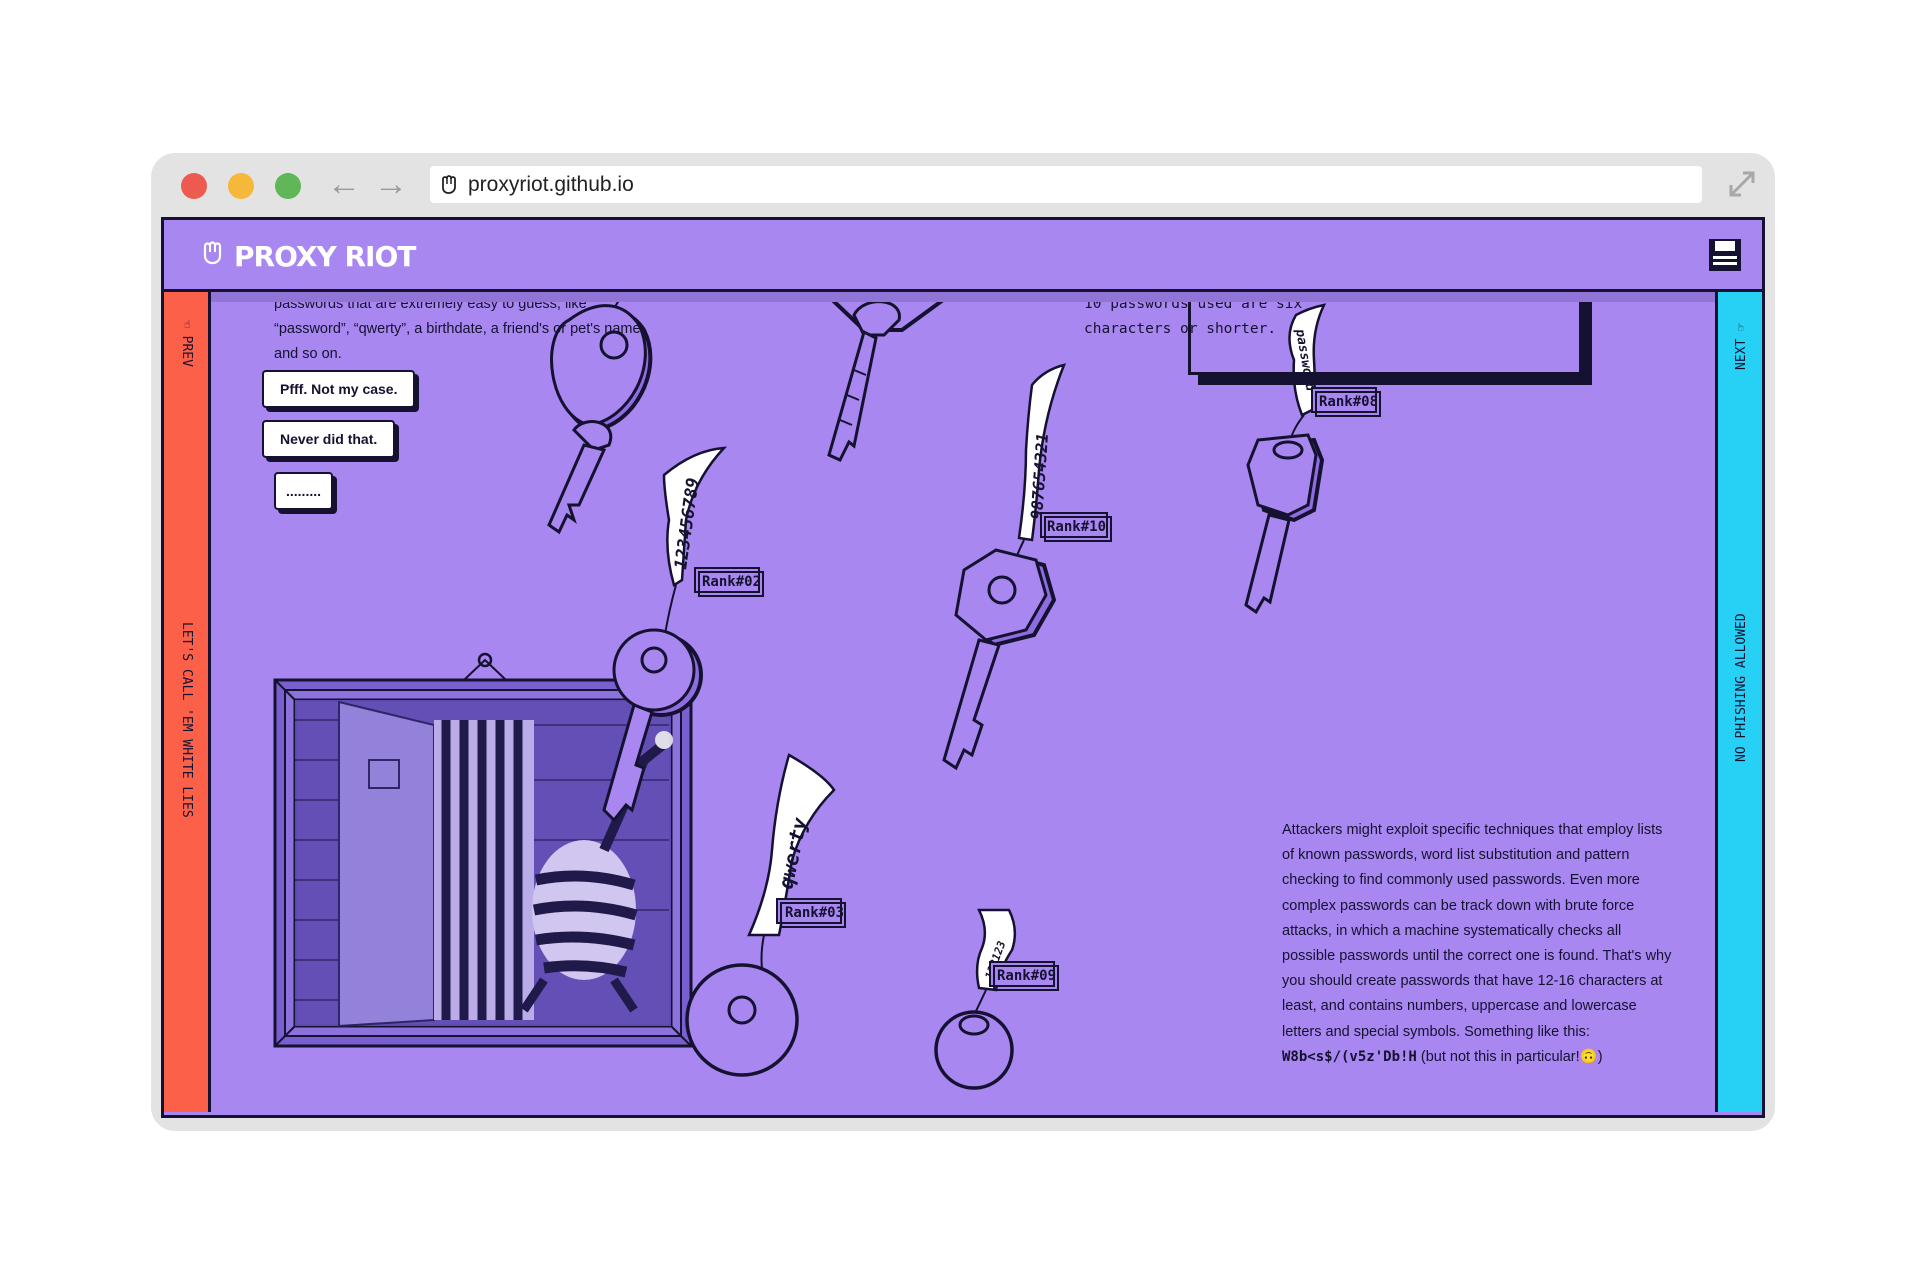  What do you see at coordinates (186, 351) in the screenshot?
I see `prev-label: PREV` at bounding box center [186, 351].